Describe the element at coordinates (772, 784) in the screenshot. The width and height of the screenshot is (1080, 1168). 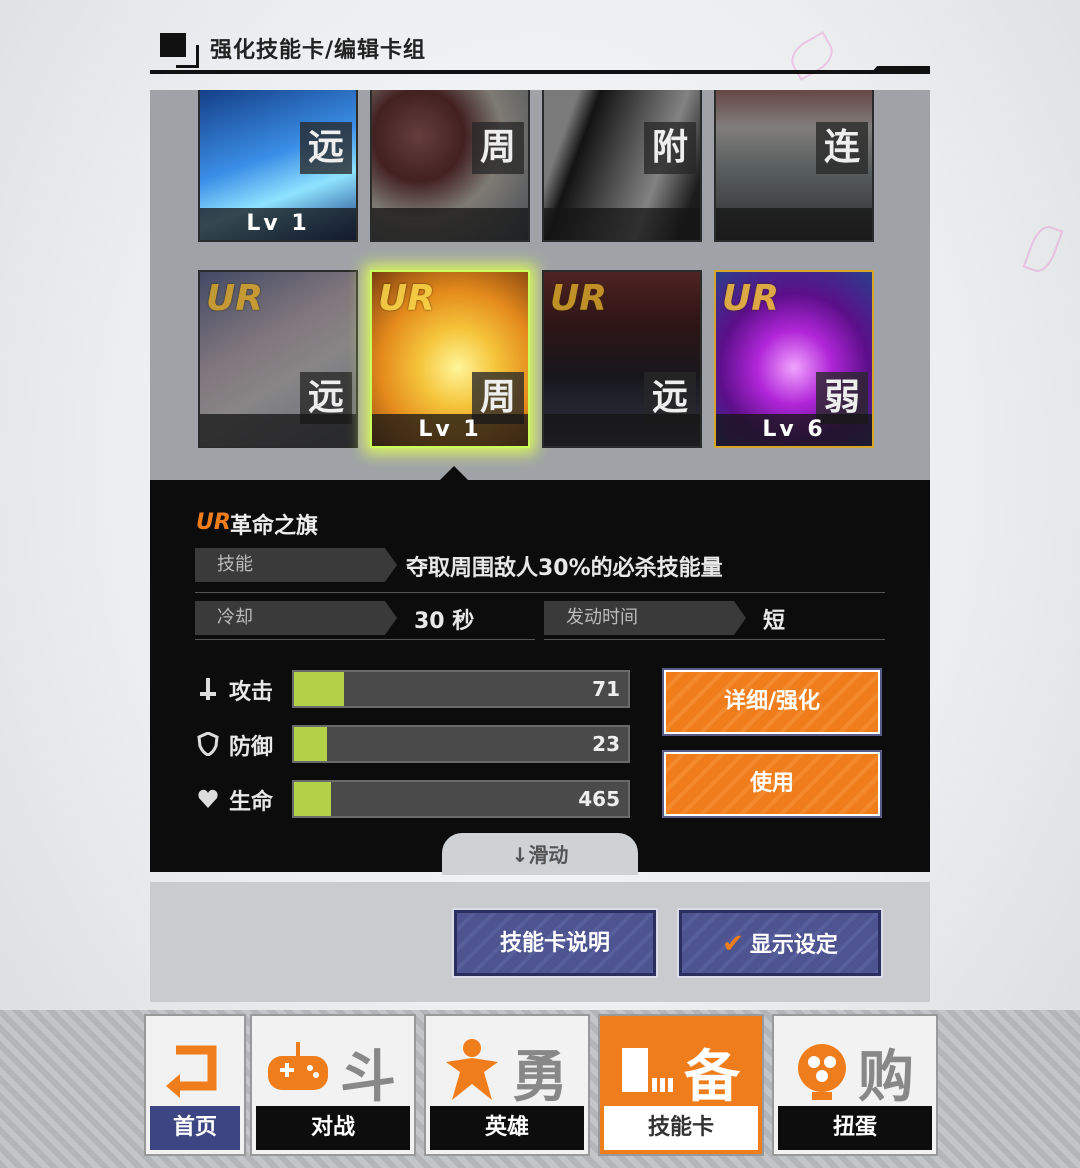
I see `use-button: 使用` at that location.